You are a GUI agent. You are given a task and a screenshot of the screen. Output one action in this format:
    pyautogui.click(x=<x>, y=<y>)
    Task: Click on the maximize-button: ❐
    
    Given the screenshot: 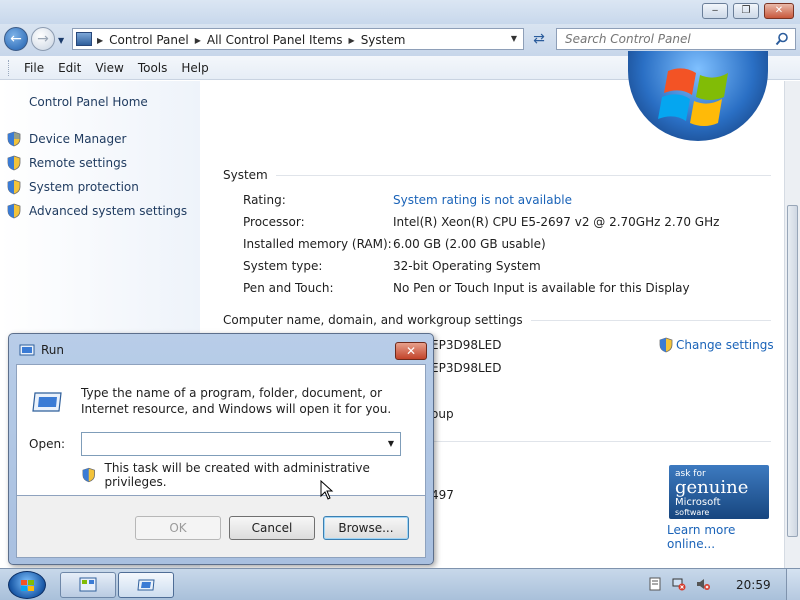 What is the action you would take?
    pyautogui.click(x=746, y=11)
    